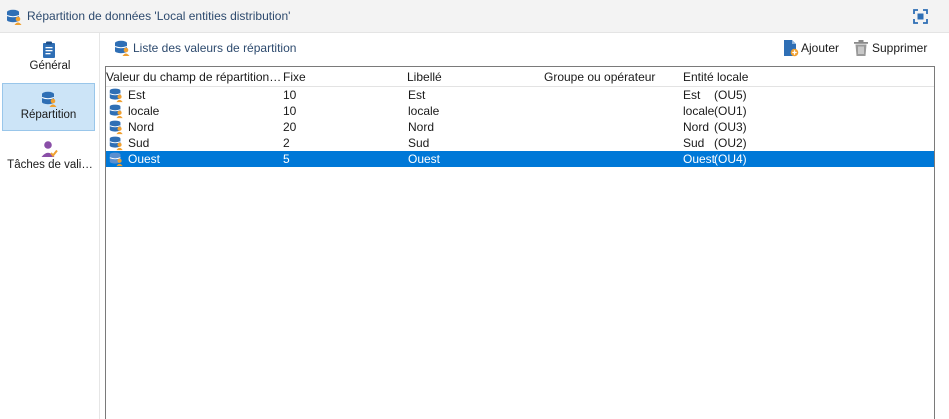 Image resolution: width=949 pixels, height=419 pixels. Describe the element at coordinates (900, 48) in the screenshot. I see `delete-button-label: Supprimer` at that location.